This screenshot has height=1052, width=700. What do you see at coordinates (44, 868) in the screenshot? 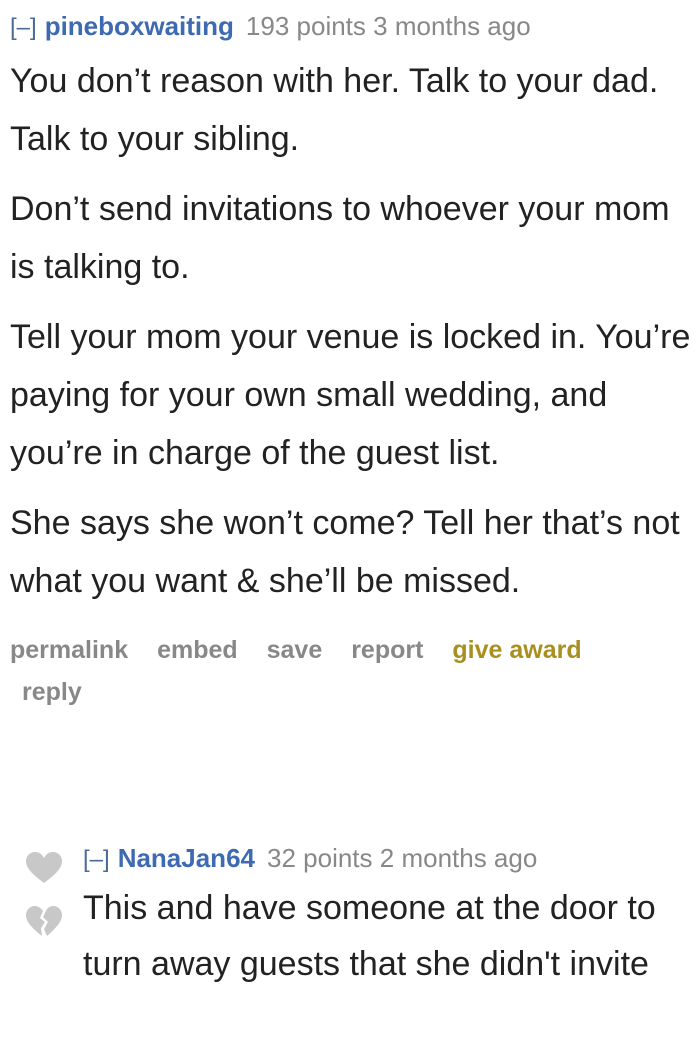
I see `heart-upvote-icon` at bounding box center [44, 868].